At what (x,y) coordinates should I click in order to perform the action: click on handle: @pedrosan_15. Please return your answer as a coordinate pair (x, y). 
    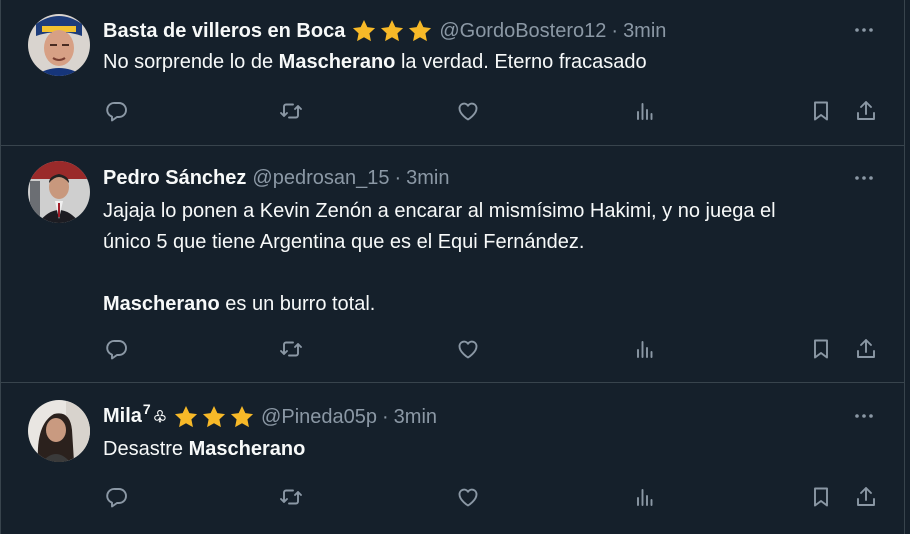
    Looking at the image, I should click on (320, 178).